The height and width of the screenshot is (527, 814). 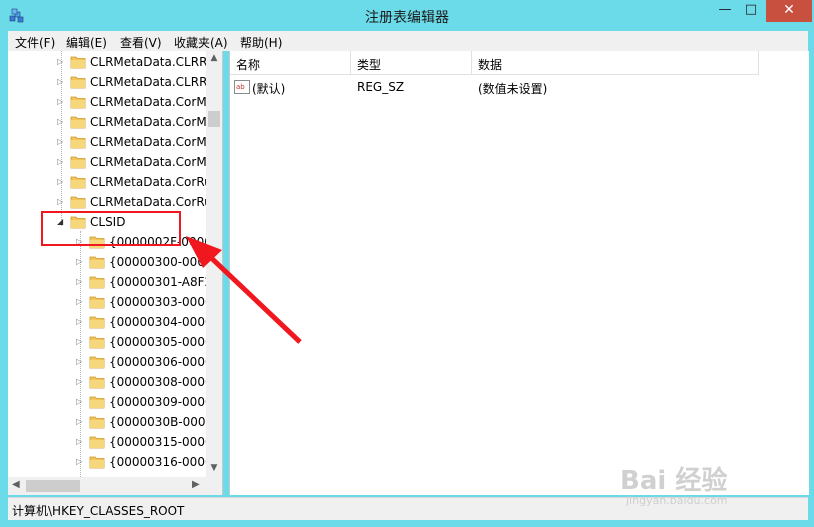 What do you see at coordinates (107, 102) in the screenshot?
I see `tree-node: ▷ CLRMetaData.CorMetaDataDispenser.1` at bounding box center [107, 102].